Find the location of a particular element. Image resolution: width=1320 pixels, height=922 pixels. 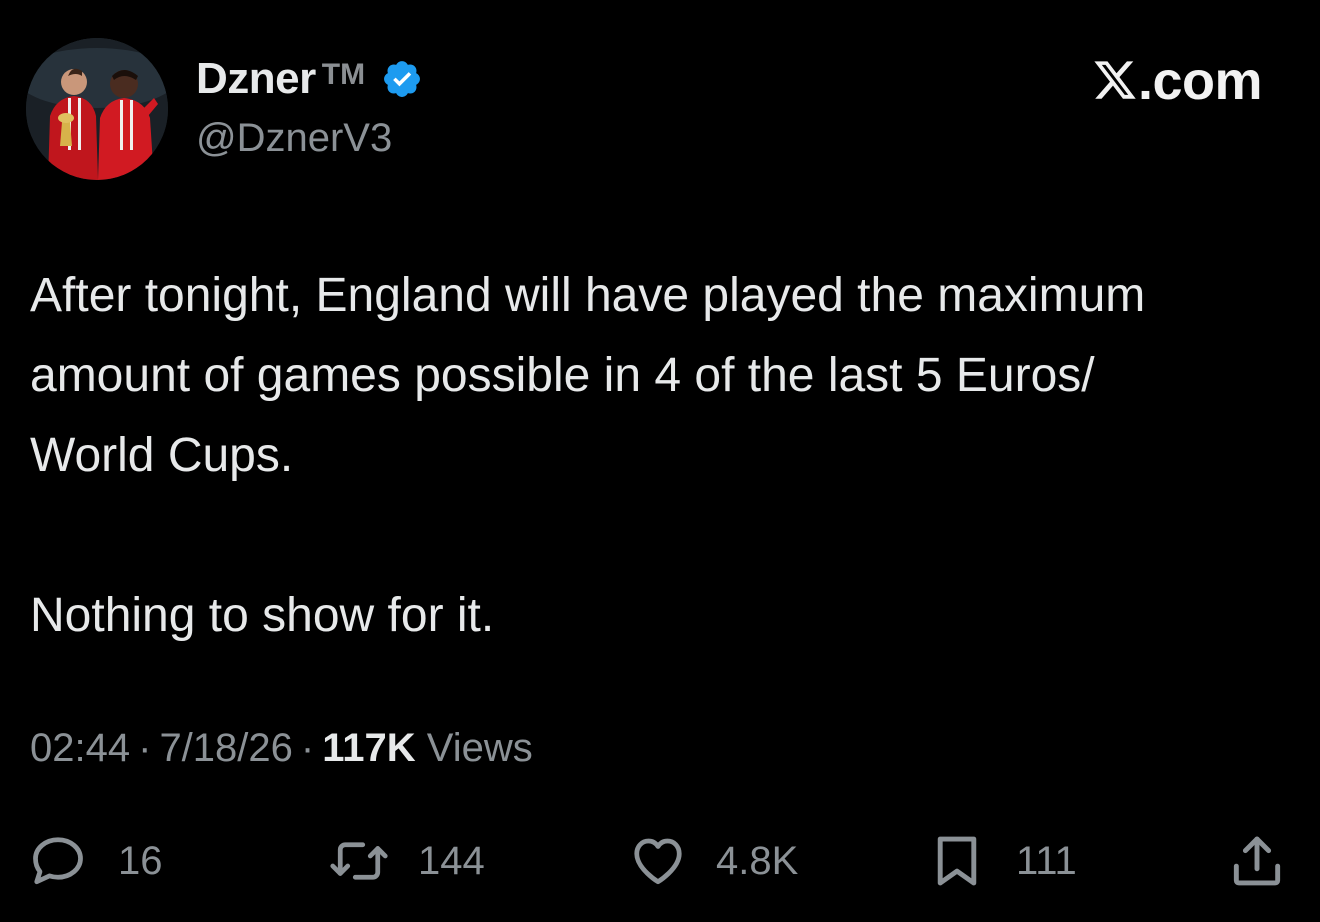

bookmark-icon is located at coordinates (957, 861).